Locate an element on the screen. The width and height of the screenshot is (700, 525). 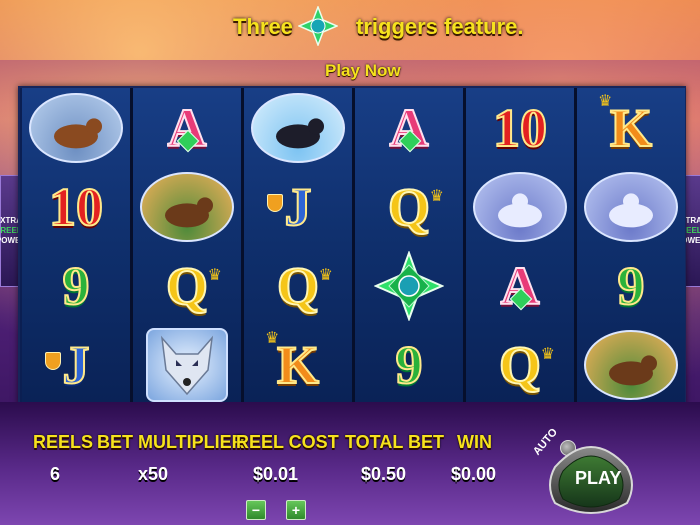
reel-1: 10 9 J is located at coordinates (76, 246).